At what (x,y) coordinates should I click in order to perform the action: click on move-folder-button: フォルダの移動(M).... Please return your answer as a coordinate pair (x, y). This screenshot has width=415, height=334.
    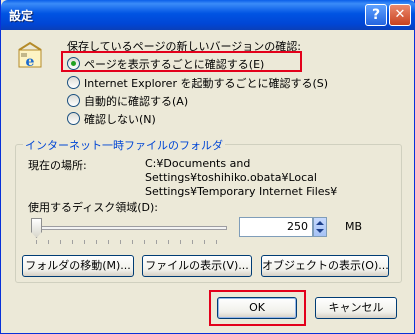
    Looking at the image, I should click on (78, 266).